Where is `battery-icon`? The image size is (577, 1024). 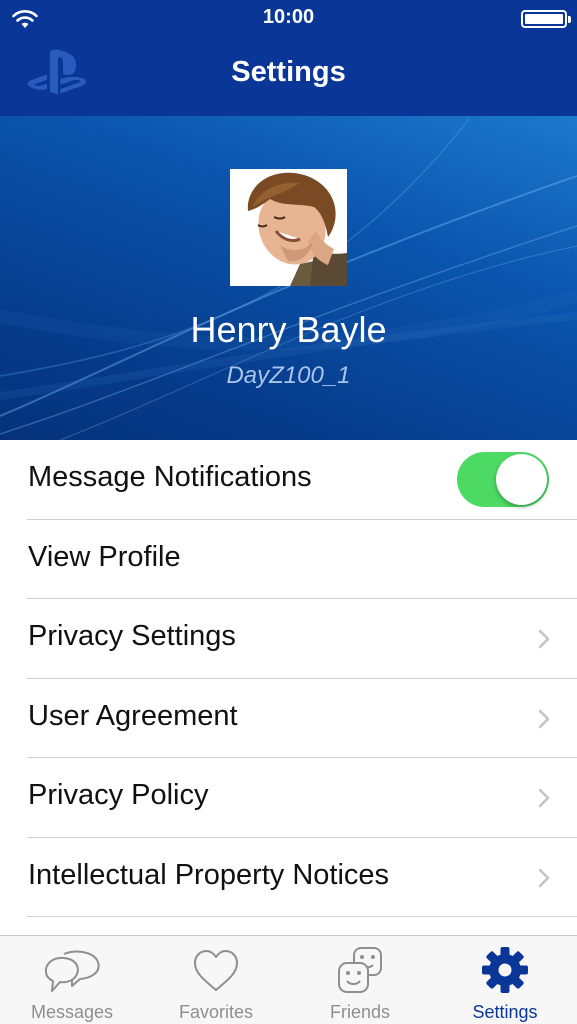 battery-icon is located at coordinates (546, 19).